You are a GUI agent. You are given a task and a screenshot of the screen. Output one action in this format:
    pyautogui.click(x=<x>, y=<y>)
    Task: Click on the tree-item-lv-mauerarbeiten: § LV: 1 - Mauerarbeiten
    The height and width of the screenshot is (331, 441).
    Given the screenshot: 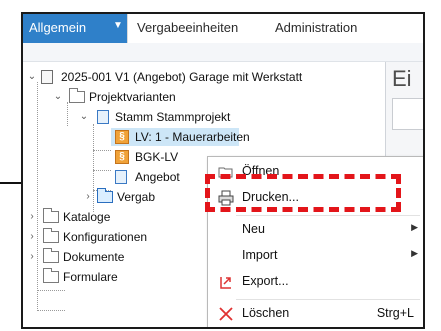 What is the action you would take?
    pyautogui.click(x=180, y=137)
    